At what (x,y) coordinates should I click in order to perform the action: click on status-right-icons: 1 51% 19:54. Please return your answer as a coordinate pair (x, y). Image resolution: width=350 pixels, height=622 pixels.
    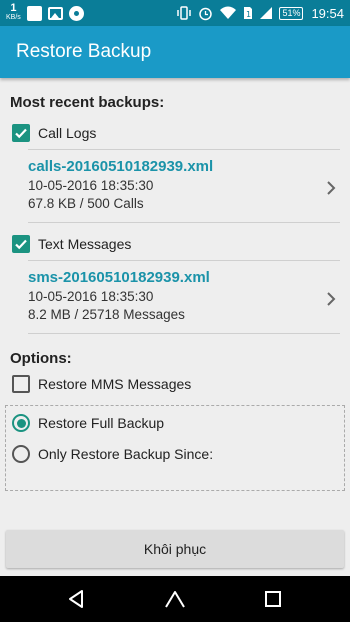
    Looking at the image, I should click on (260, 13).